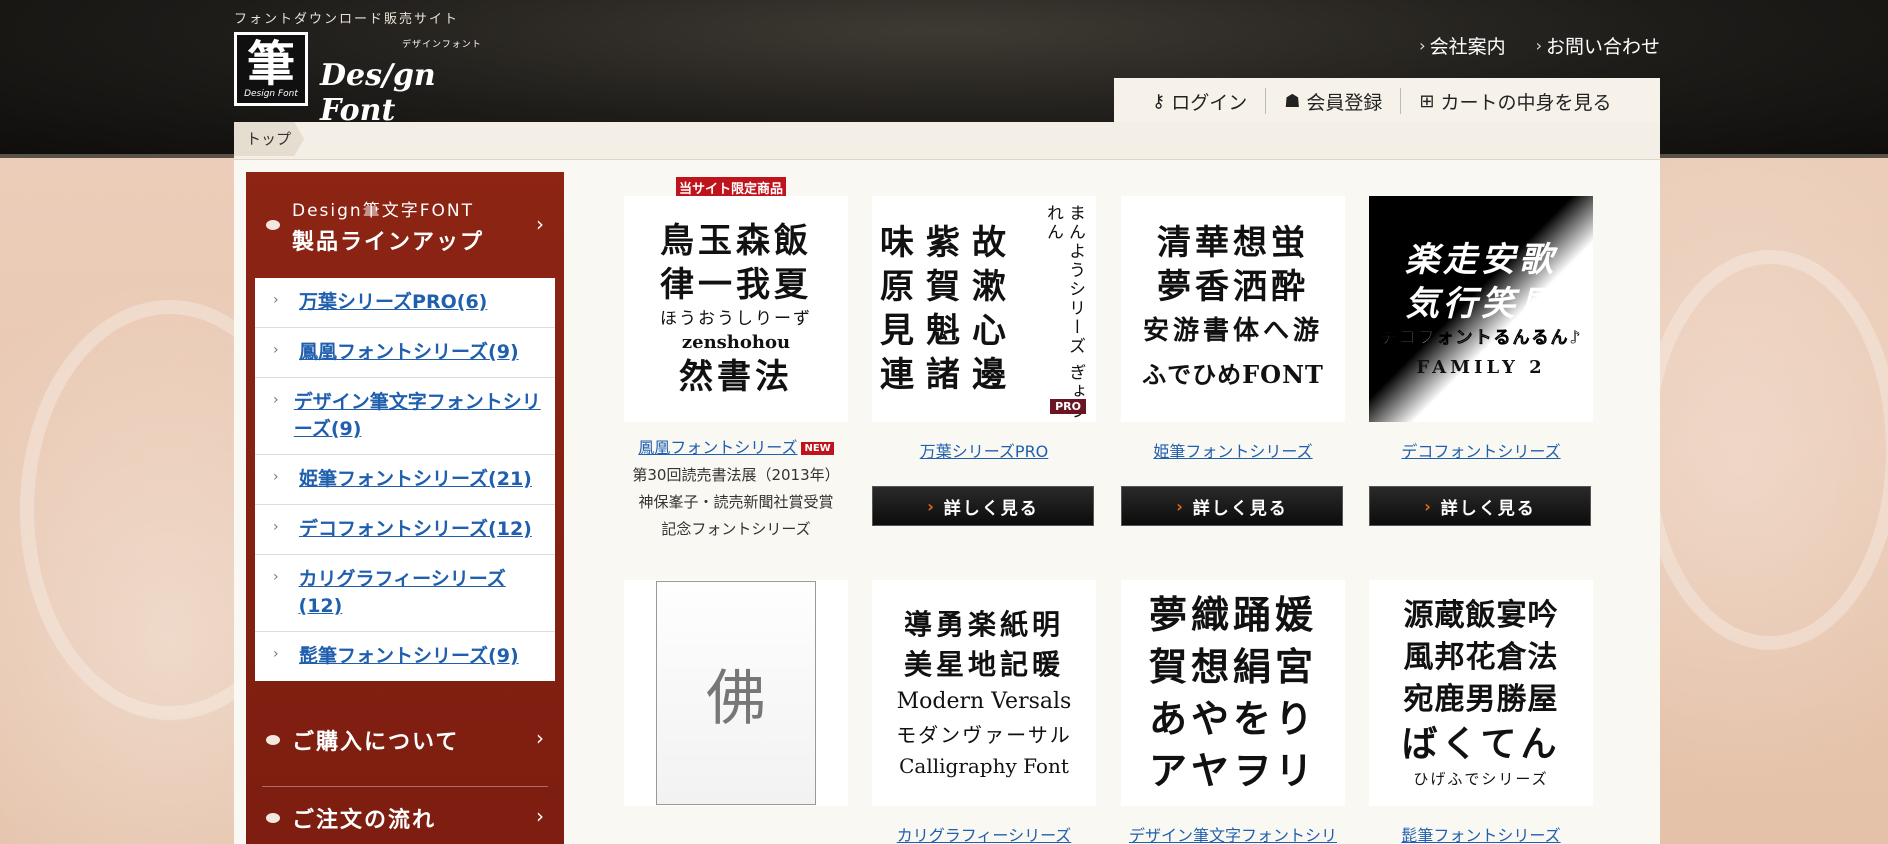 The image size is (1888, 844). What do you see at coordinates (417, 415) in the screenshot?
I see `sidebar-item-label: デザイン筆文字フォントシリーズ(9)` at bounding box center [417, 415].